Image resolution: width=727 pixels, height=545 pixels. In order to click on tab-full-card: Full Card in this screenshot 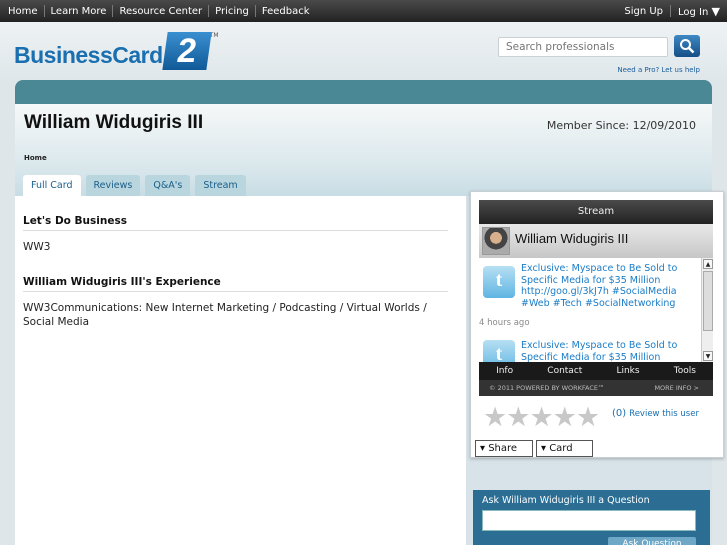, I will do `click(52, 186)`.